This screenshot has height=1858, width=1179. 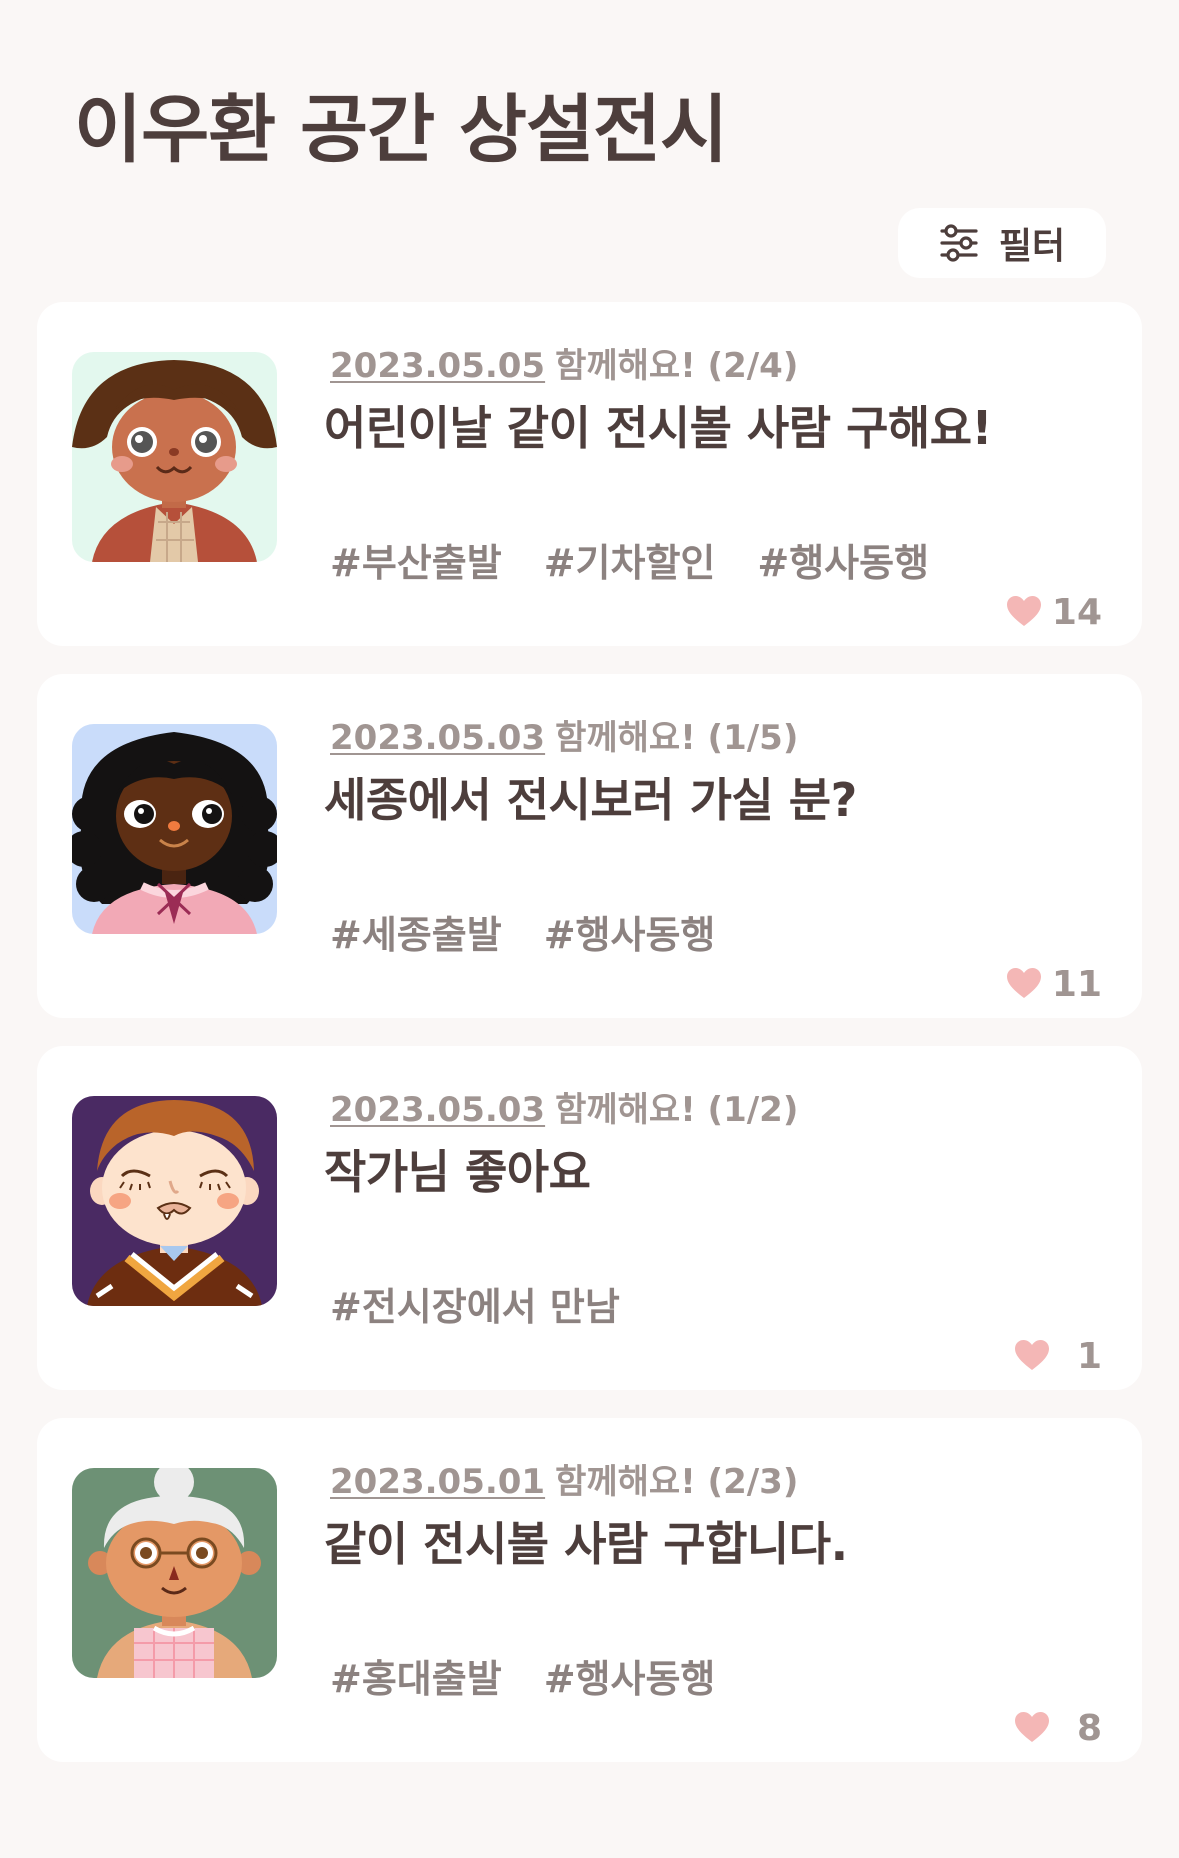 I want to click on like-button: 8, so click(x=1058, y=1728).